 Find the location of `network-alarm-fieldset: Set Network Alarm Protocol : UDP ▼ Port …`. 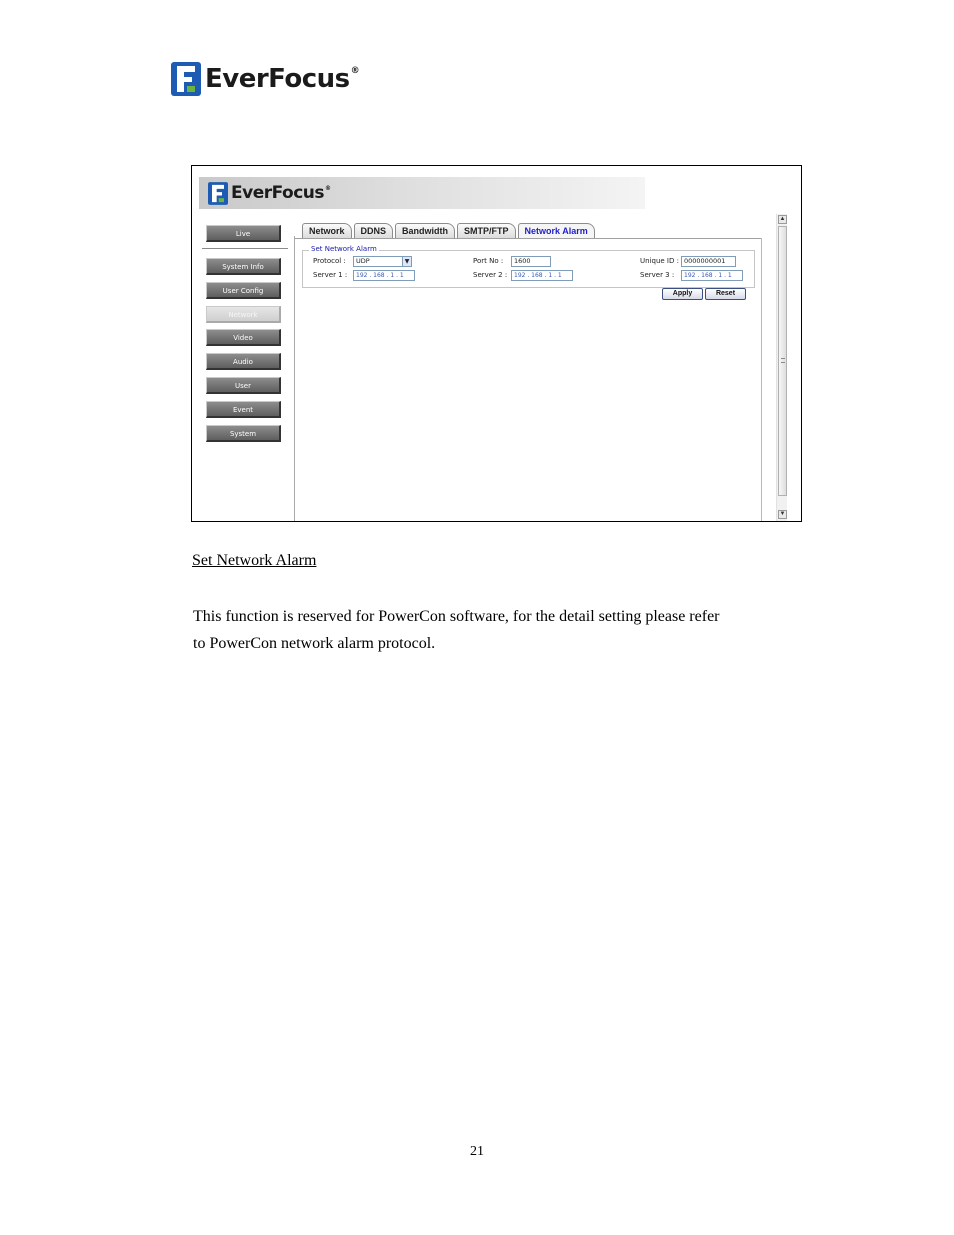

network-alarm-fieldset: Set Network Alarm Protocol : UDP ▼ Port … is located at coordinates (528, 266).